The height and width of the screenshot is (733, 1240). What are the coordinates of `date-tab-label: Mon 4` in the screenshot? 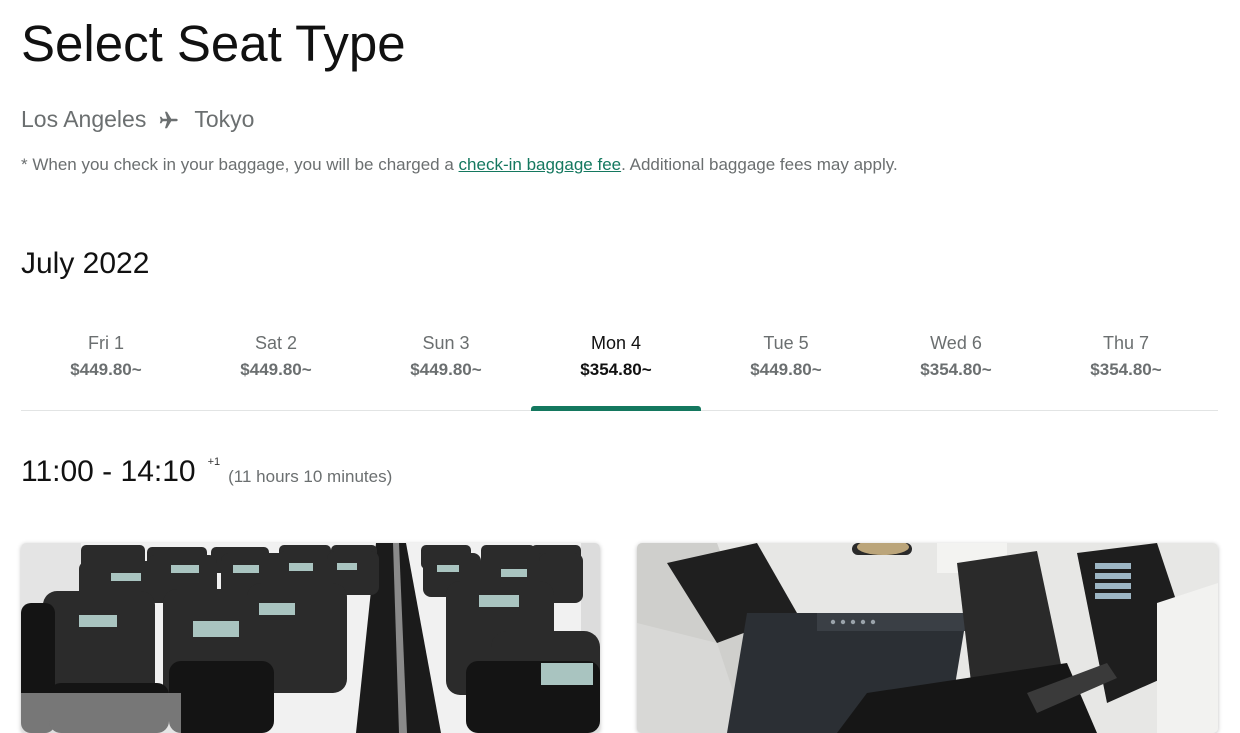 It's located at (616, 343).